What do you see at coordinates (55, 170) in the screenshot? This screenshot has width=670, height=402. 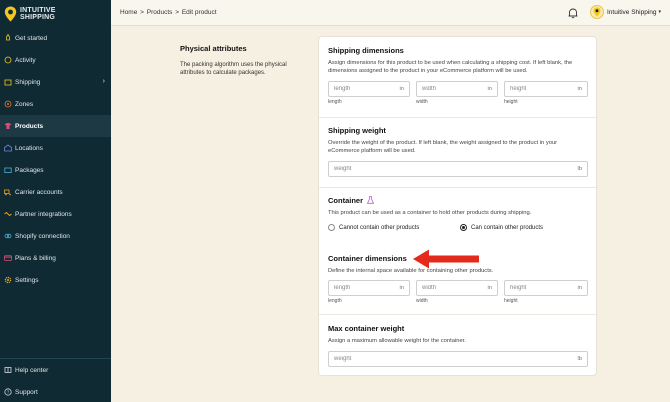 I see `sidebar-item-packages: Packages` at bounding box center [55, 170].